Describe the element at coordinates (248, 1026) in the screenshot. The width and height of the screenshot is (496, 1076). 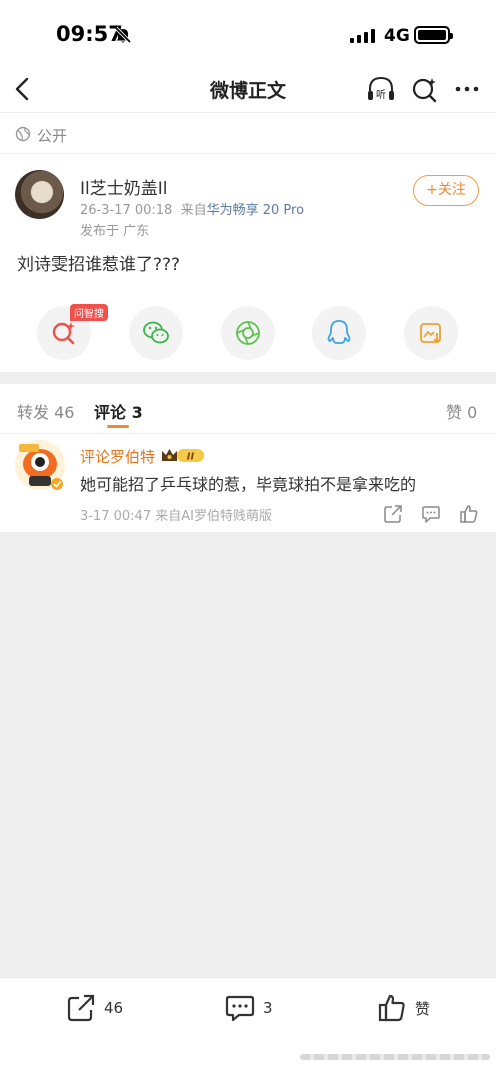
I see `bottom-action-bar: 46 3 赞` at that location.